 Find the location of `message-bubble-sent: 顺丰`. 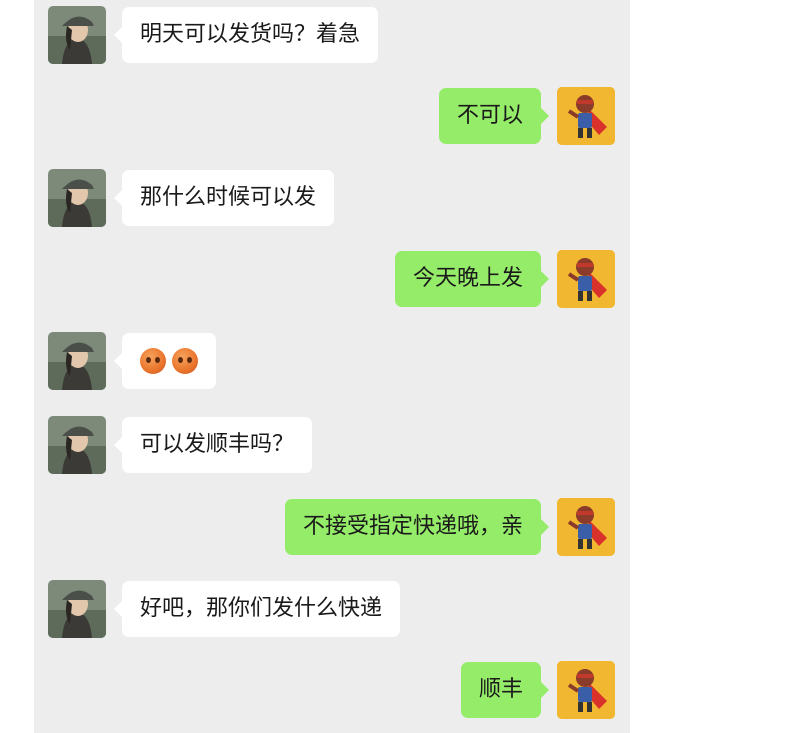

message-bubble-sent: 顺丰 is located at coordinates (505, 690).